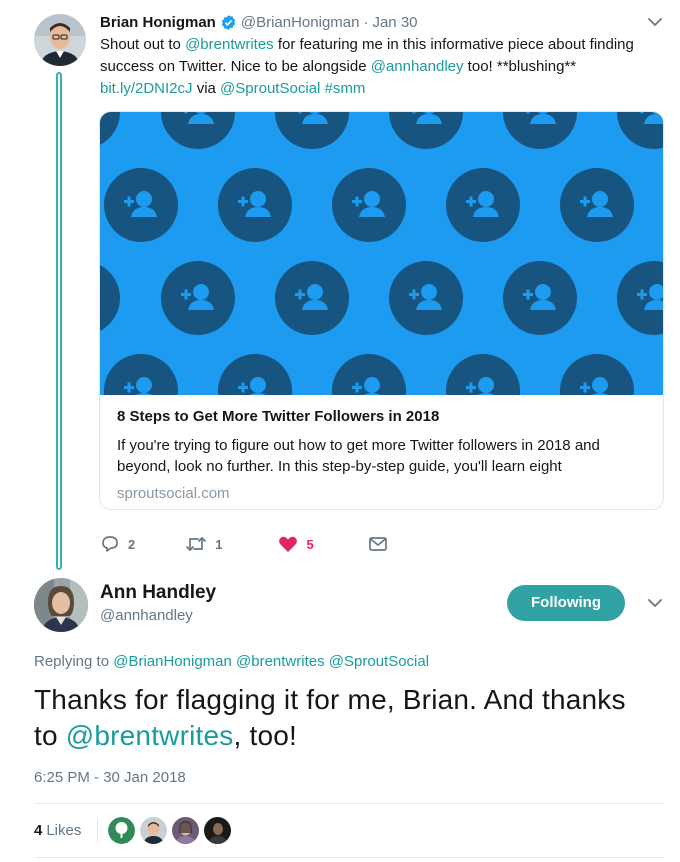 This screenshot has height=862, width=680. What do you see at coordinates (244, 544) in the screenshot?
I see `tweet-actions: 2 1 5` at bounding box center [244, 544].